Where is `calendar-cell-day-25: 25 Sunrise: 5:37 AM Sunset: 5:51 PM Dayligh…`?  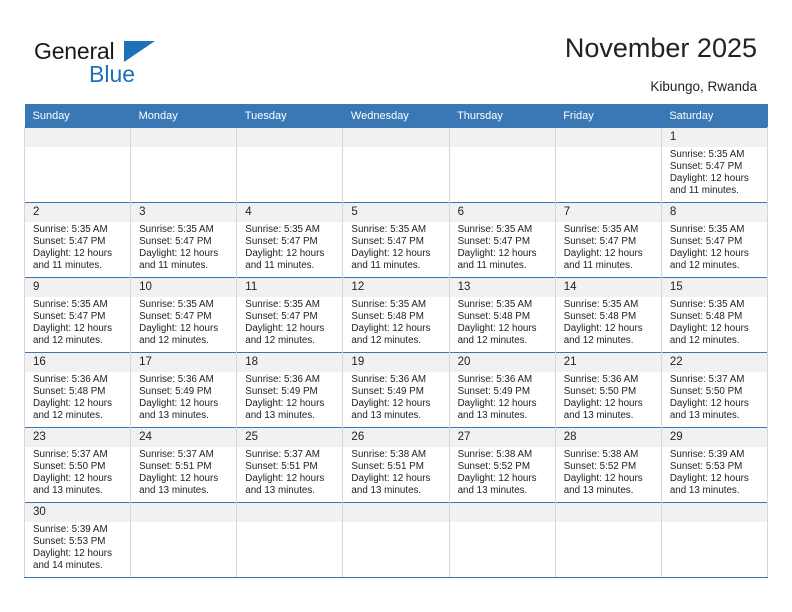 calendar-cell-day-25: 25 Sunrise: 5:37 AM Sunset: 5:51 PM Dayligh… is located at coordinates (289, 465).